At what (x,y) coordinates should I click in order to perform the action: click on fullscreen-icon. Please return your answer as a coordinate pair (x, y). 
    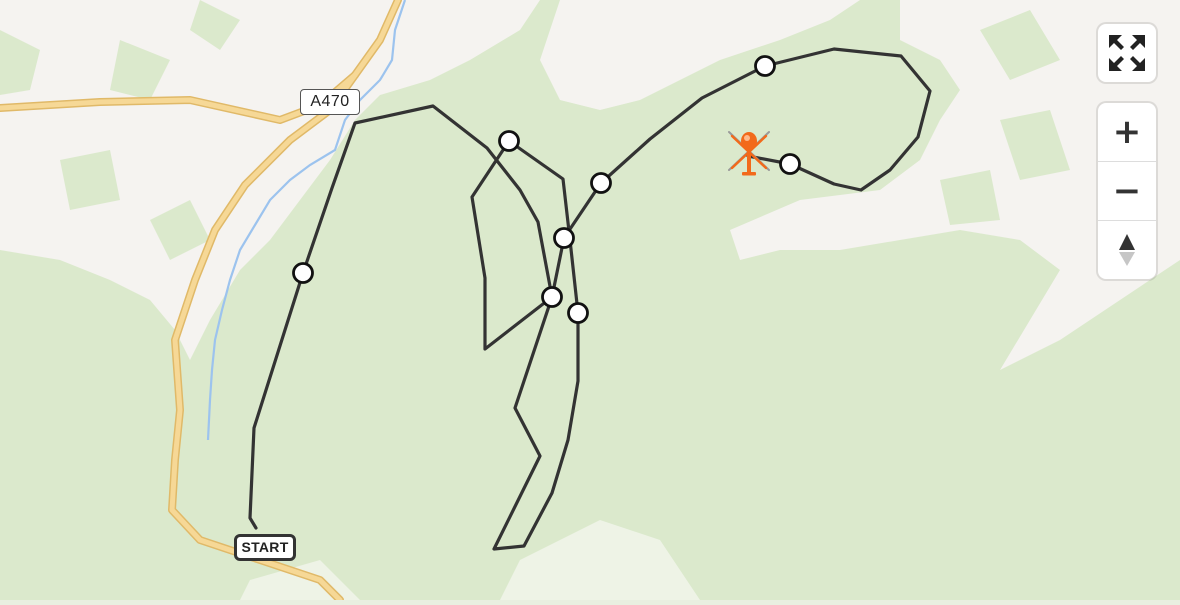
    Looking at the image, I should click on (1127, 53).